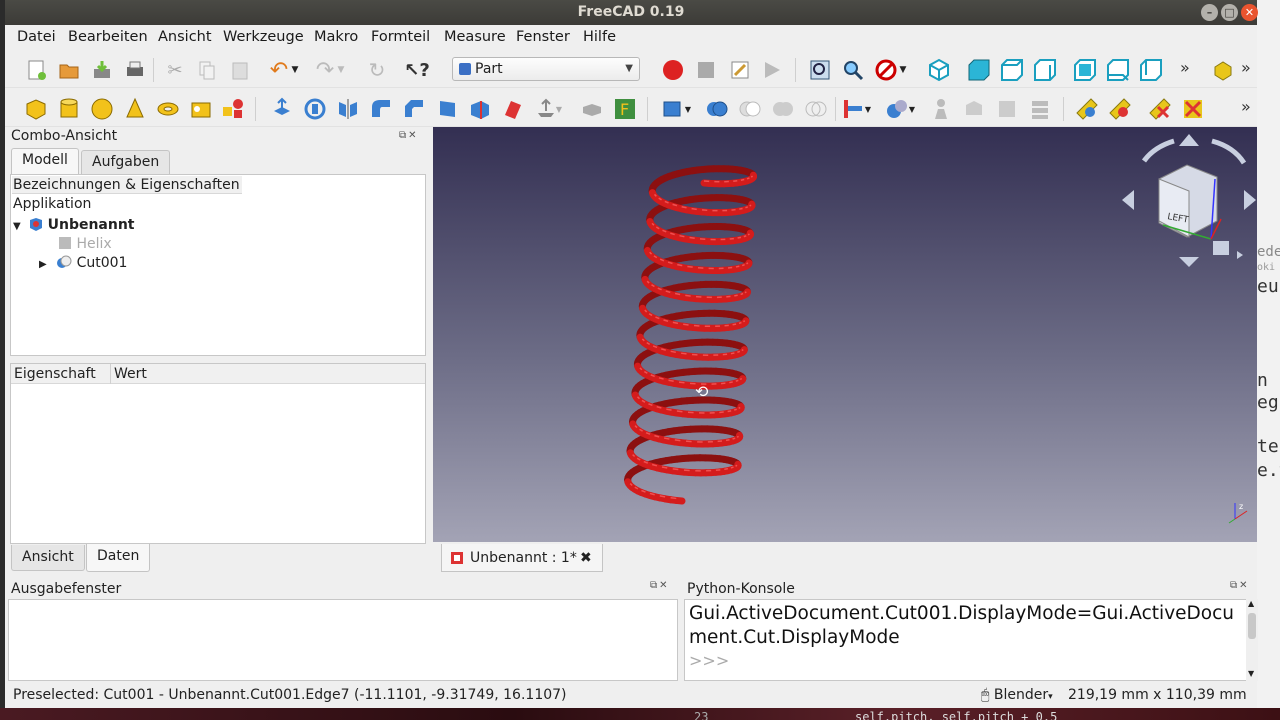 The width and height of the screenshot is (1280, 720). I want to click on menu-makro: Makro, so click(336, 37).